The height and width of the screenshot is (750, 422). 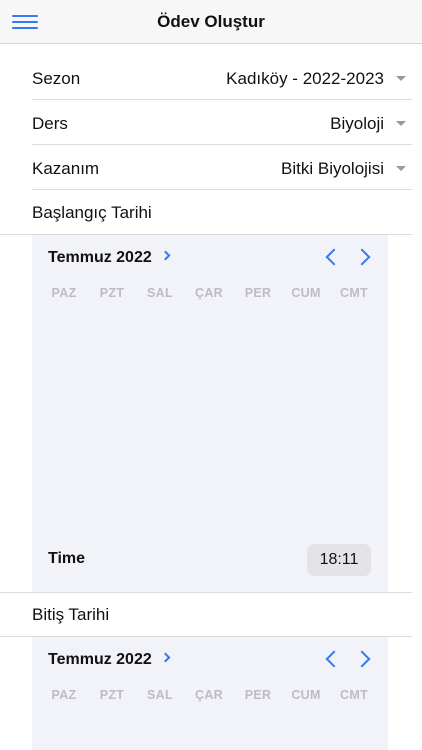 What do you see at coordinates (357, 124) in the screenshot?
I see `course-value: Biyoloji` at bounding box center [357, 124].